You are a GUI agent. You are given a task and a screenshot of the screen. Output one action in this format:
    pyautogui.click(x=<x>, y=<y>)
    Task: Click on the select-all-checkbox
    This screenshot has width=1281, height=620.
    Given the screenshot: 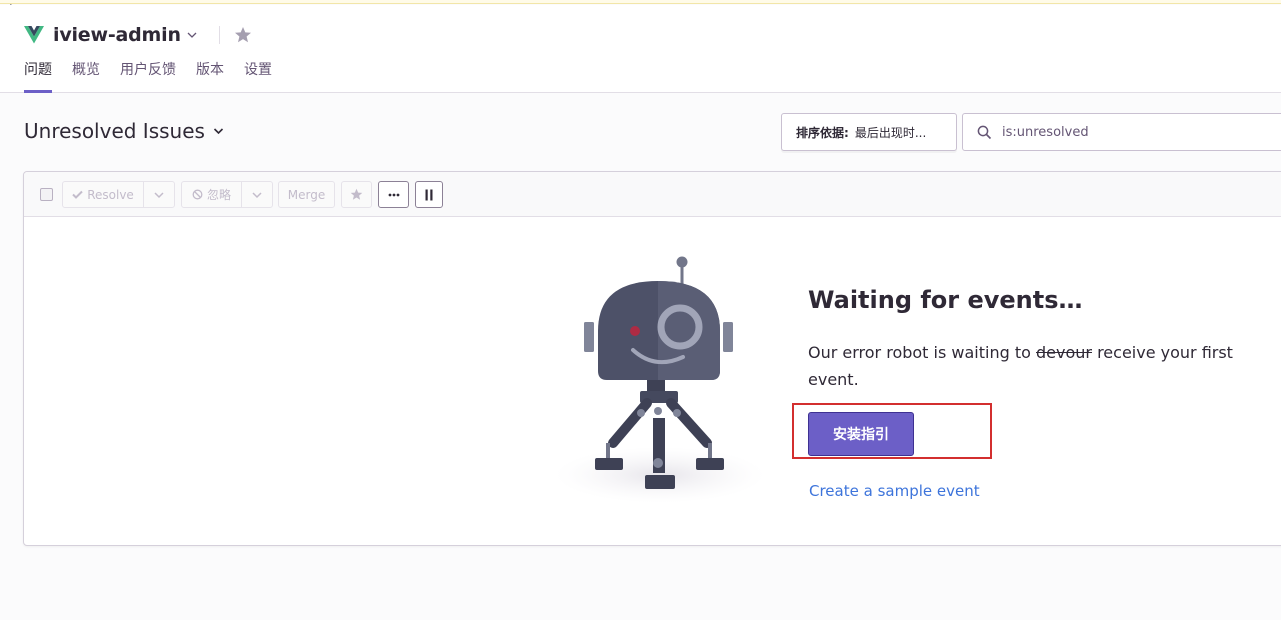 What is the action you would take?
    pyautogui.click(x=46, y=194)
    